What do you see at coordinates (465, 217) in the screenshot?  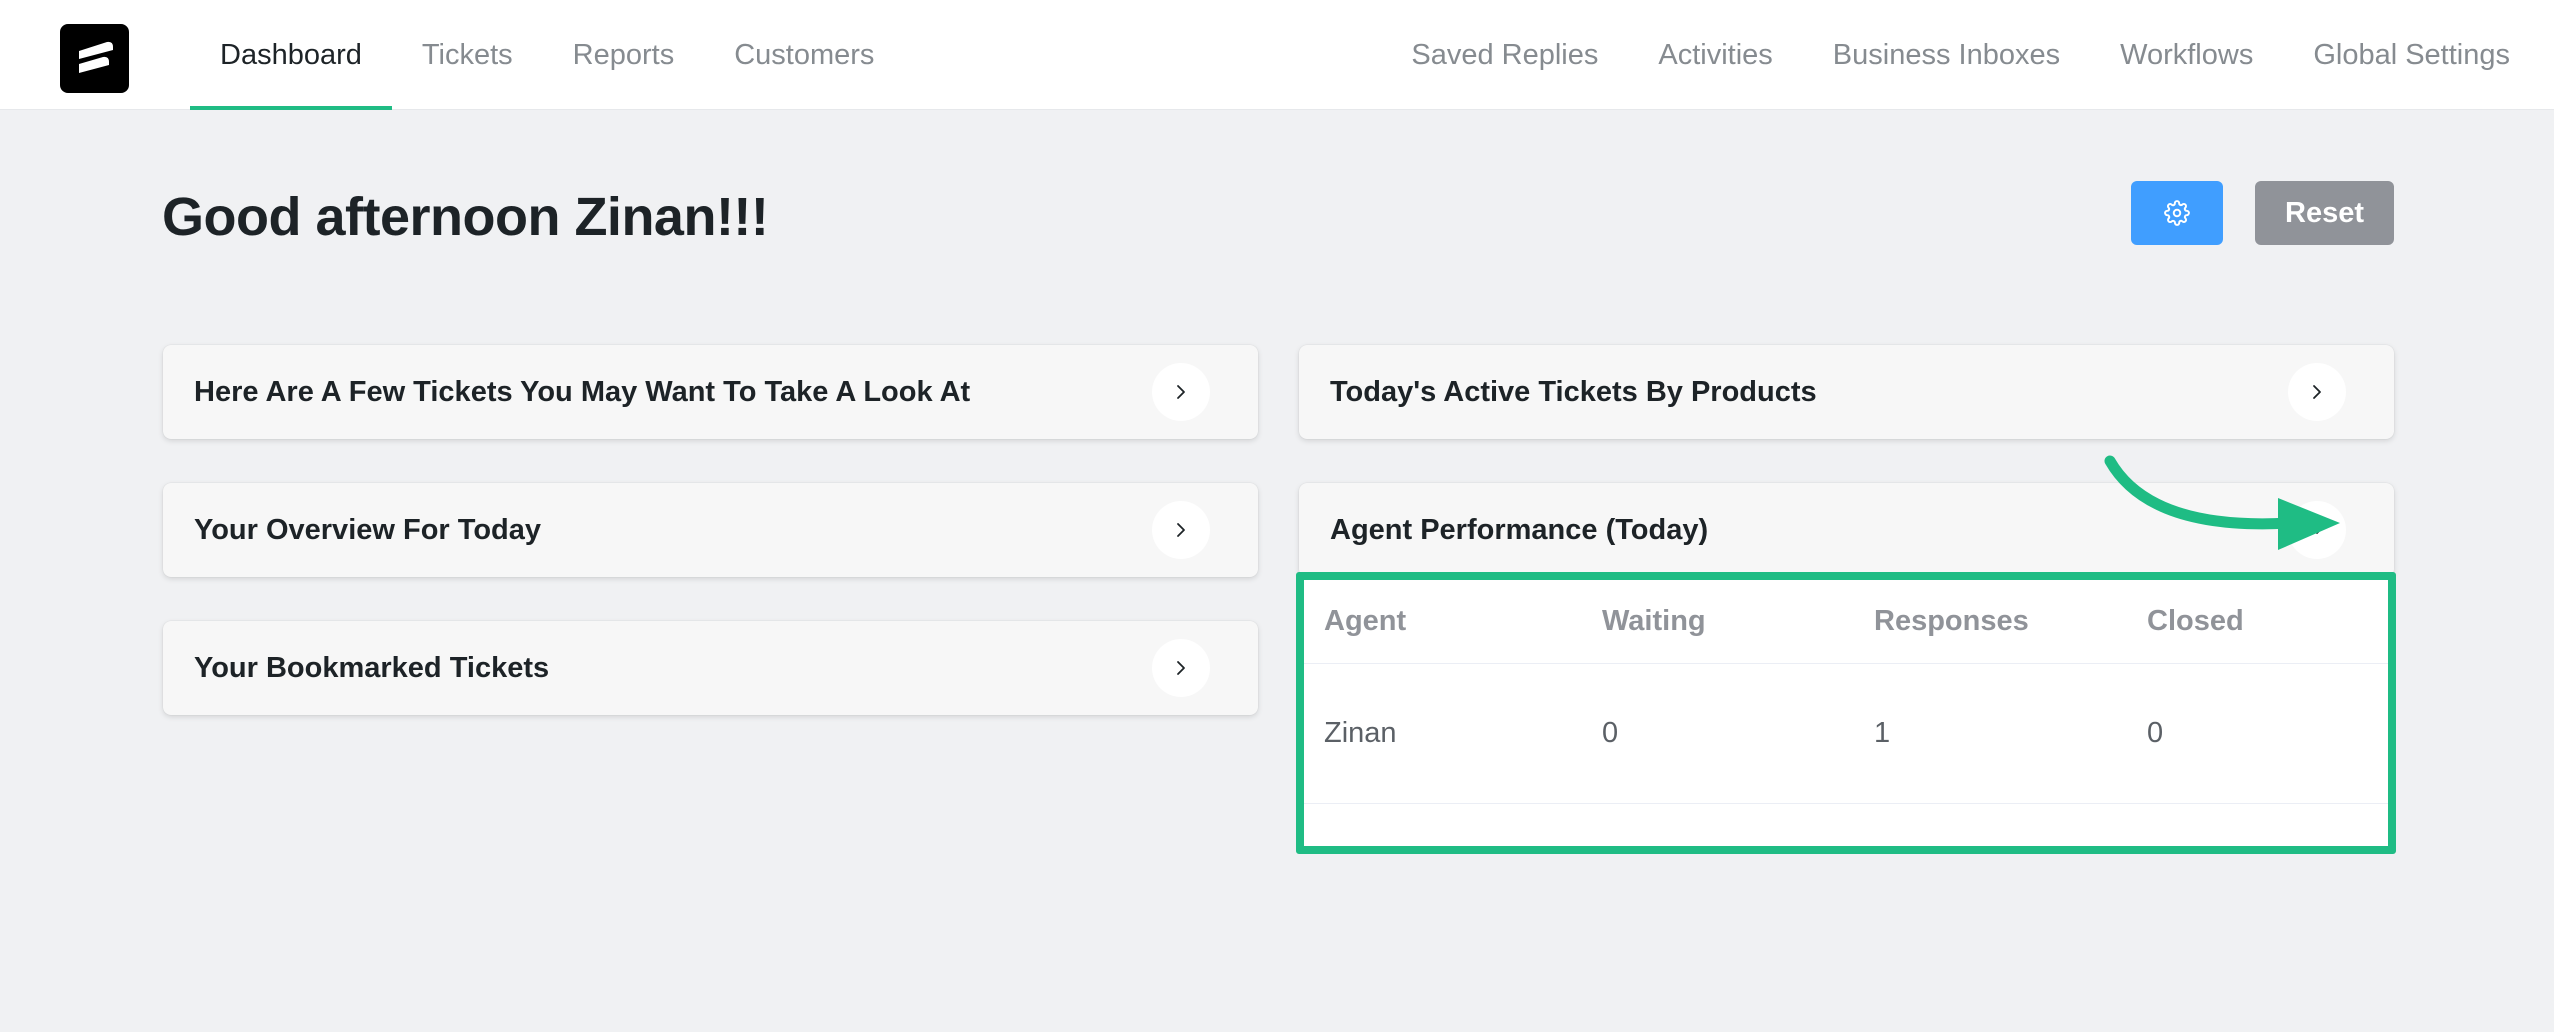 I see `page-greeting: Good afternoon Zinan!!!` at bounding box center [465, 217].